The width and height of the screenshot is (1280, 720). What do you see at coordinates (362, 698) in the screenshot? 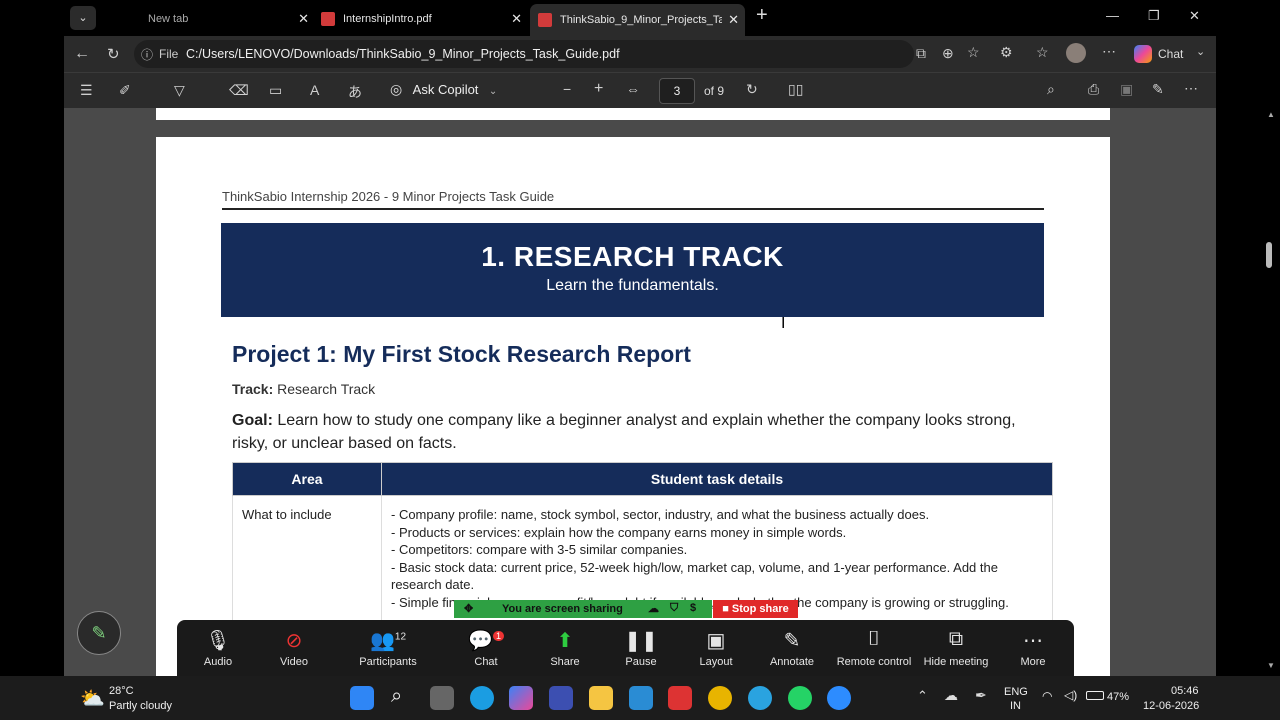
I see `start-icon` at bounding box center [362, 698].